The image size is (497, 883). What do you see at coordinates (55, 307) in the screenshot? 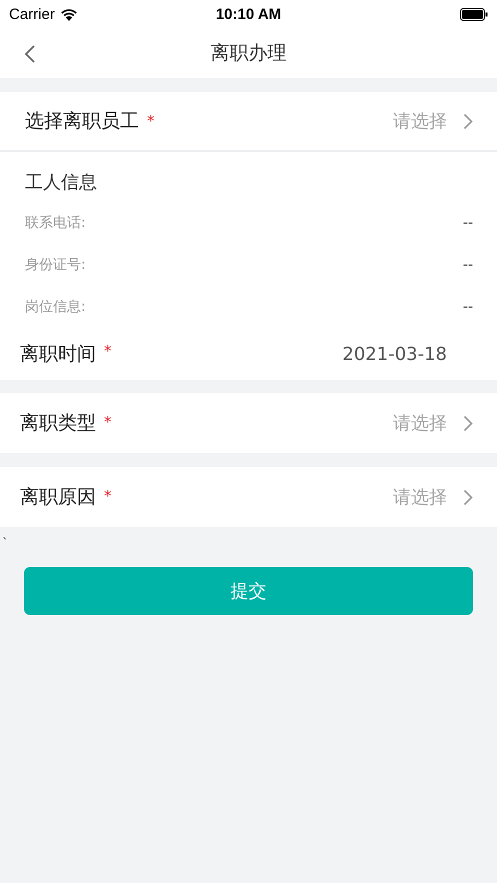
I see `info-label: 岗位信息:` at bounding box center [55, 307].